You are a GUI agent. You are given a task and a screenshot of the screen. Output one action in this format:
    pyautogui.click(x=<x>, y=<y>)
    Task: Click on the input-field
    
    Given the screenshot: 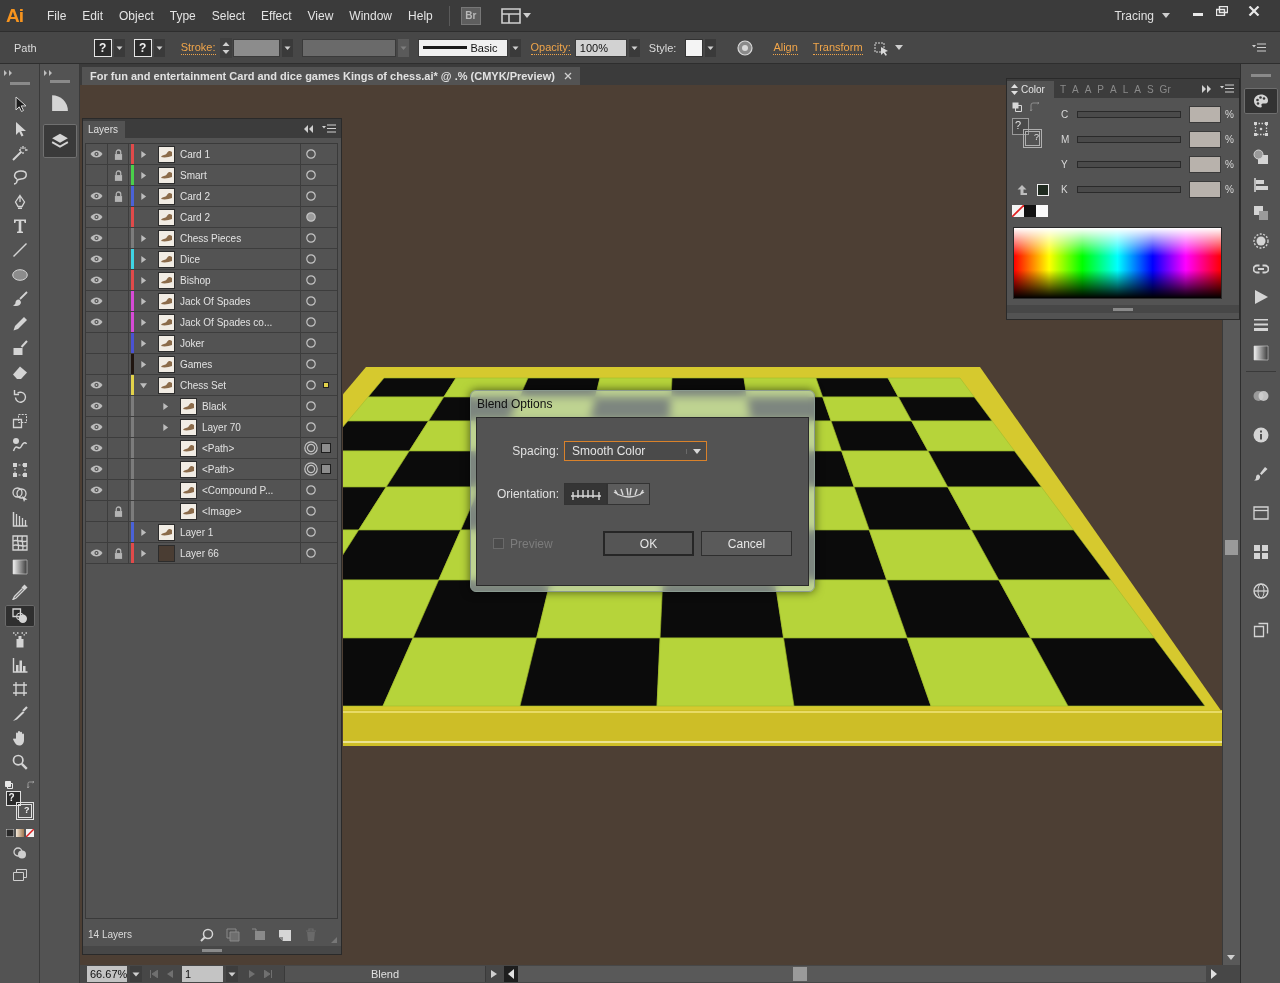 What is the action you would take?
    pyautogui.click(x=1205, y=139)
    